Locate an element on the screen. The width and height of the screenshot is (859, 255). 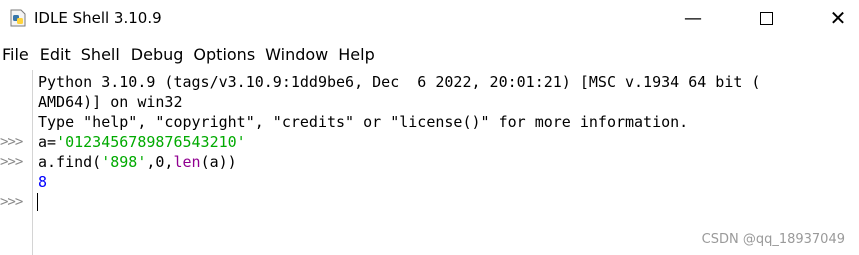
close-button: ✕ is located at coordinates (834, 18).